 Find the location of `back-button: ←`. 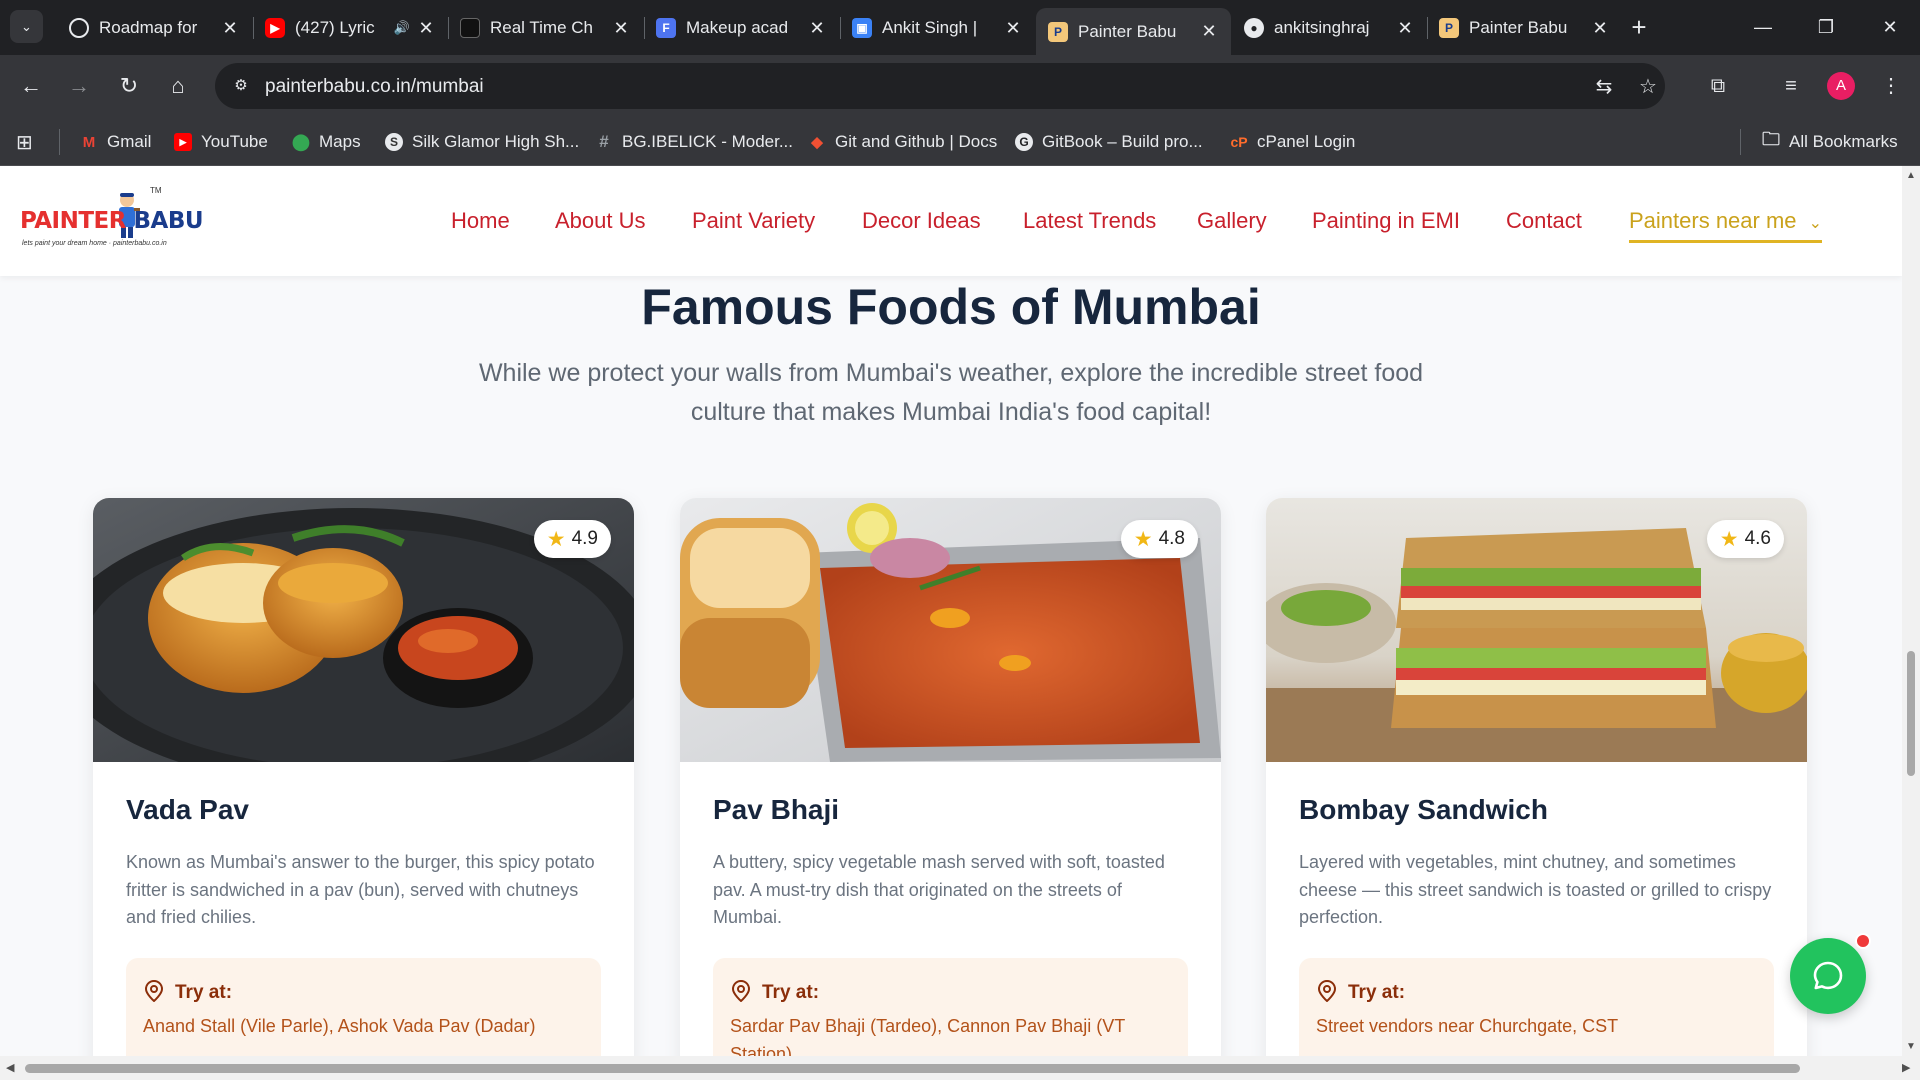

back-button: ← is located at coordinates (31, 86).